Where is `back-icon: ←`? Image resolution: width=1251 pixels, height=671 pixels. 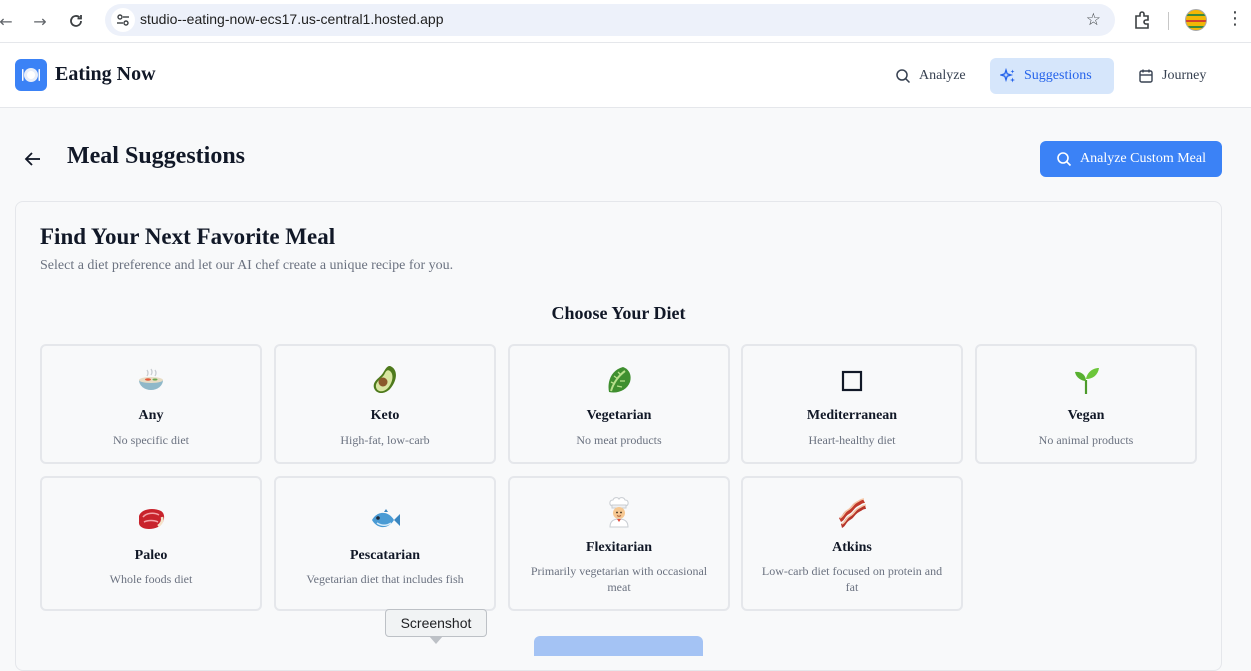
back-icon: ← is located at coordinates (9, 21).